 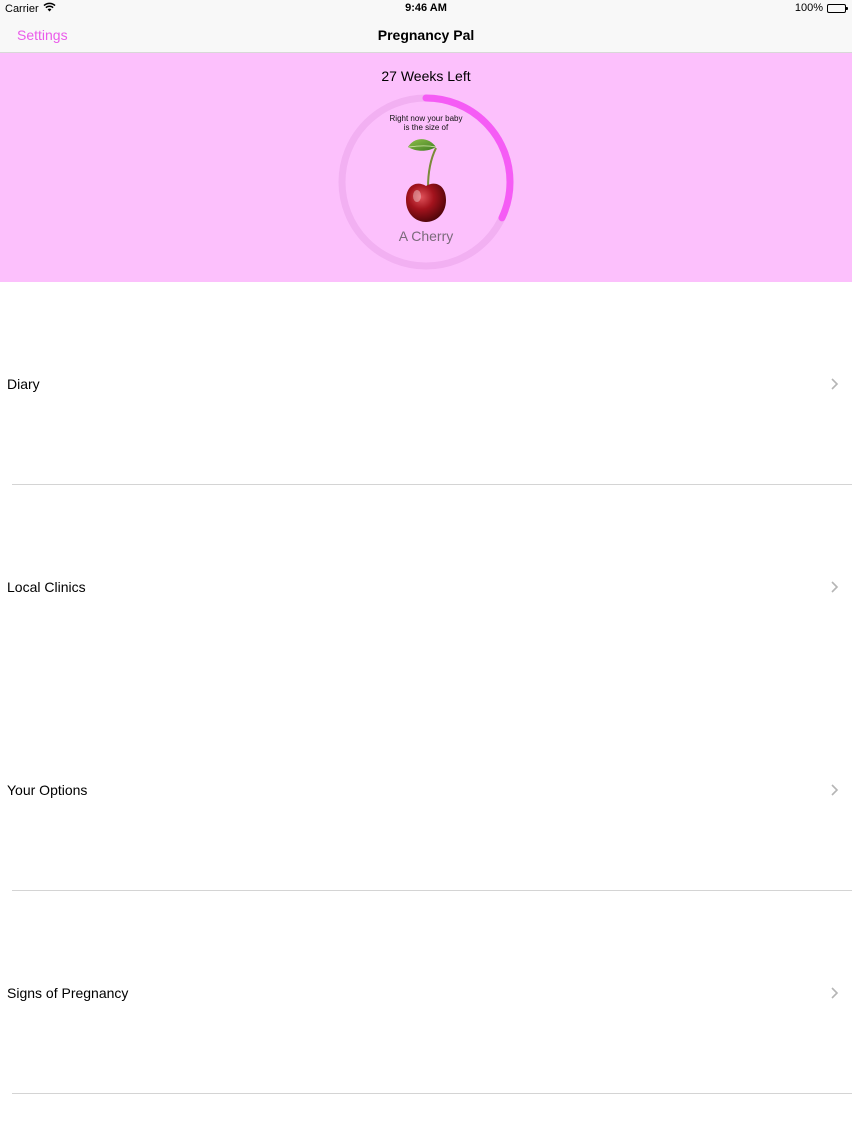 I want to click on fruit-name-label: A Cherry, so click(x=426, y=236).